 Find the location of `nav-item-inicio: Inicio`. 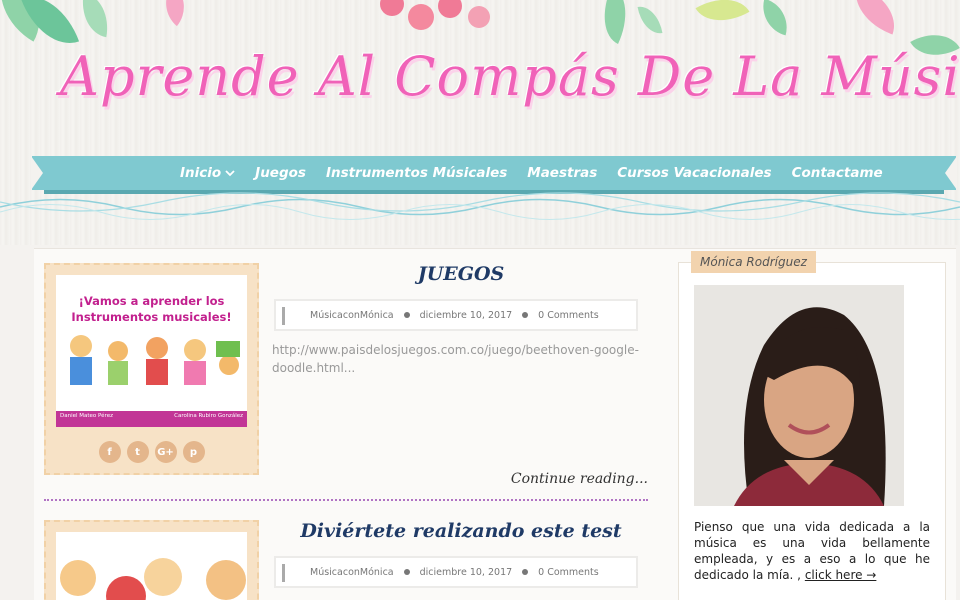

nav-item-inicio: Inicio is located at coordinates (207, 173).